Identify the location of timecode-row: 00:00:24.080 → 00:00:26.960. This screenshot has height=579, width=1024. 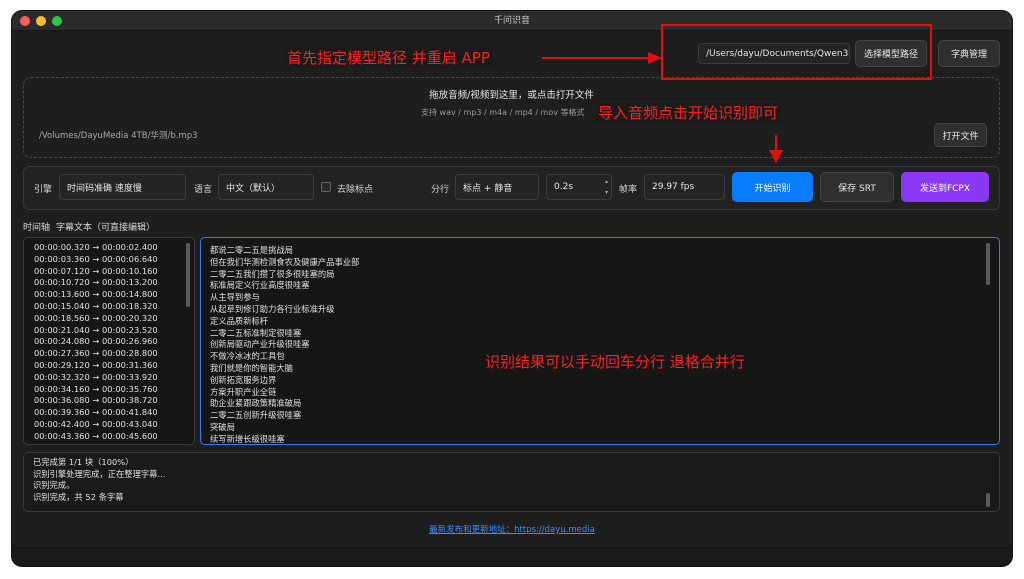
(114, 342).